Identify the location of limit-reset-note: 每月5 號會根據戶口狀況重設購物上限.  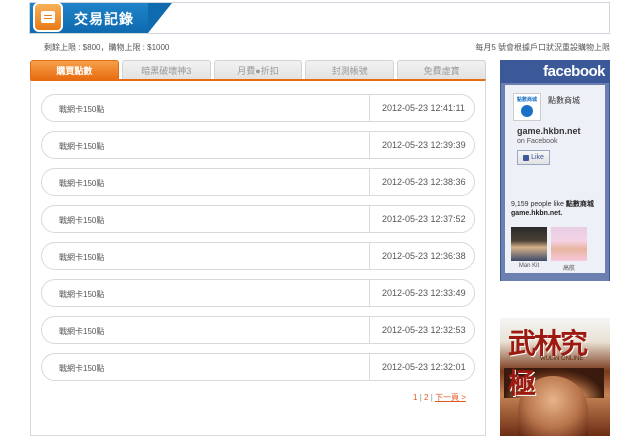
(542, 47).